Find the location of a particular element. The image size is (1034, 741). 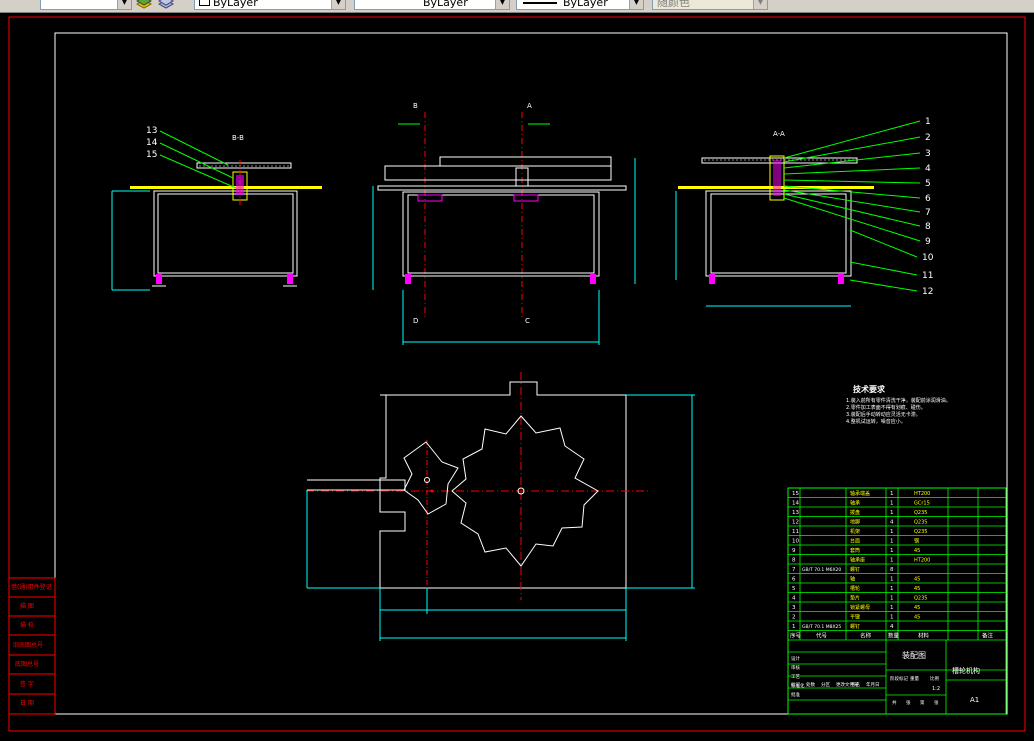

color-control: ByLayer ▼ is located at coordinates (270, 5).